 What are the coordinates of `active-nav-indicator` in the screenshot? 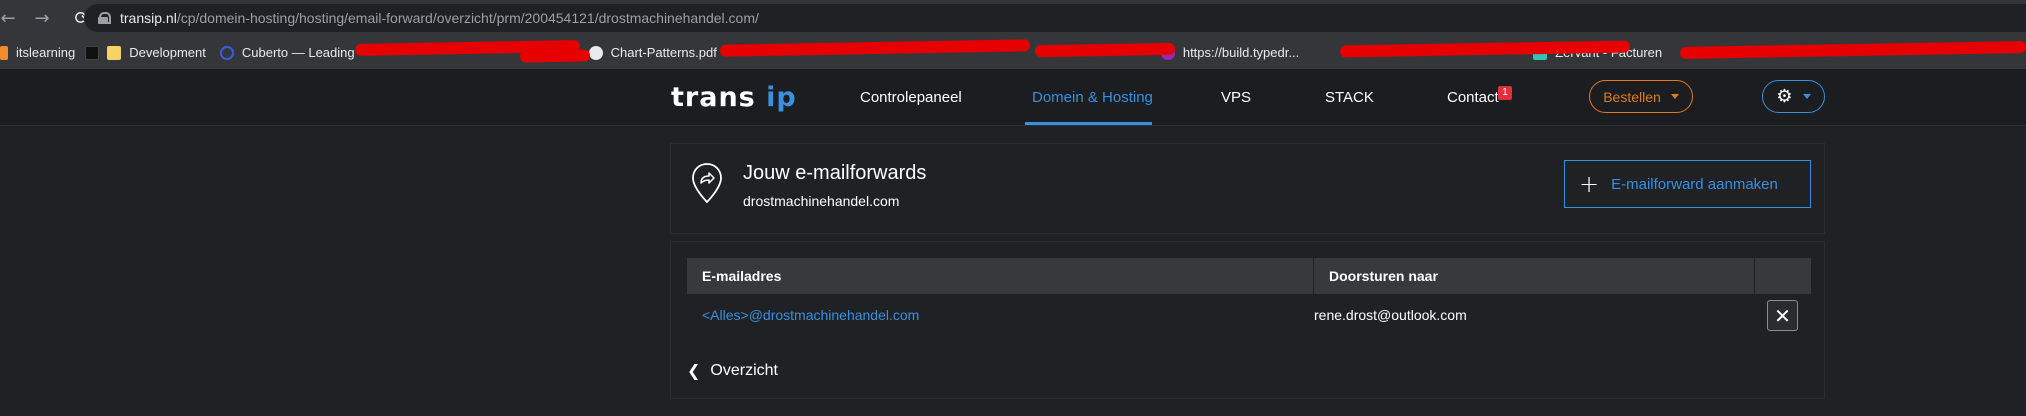 It's located at (1088, 123).